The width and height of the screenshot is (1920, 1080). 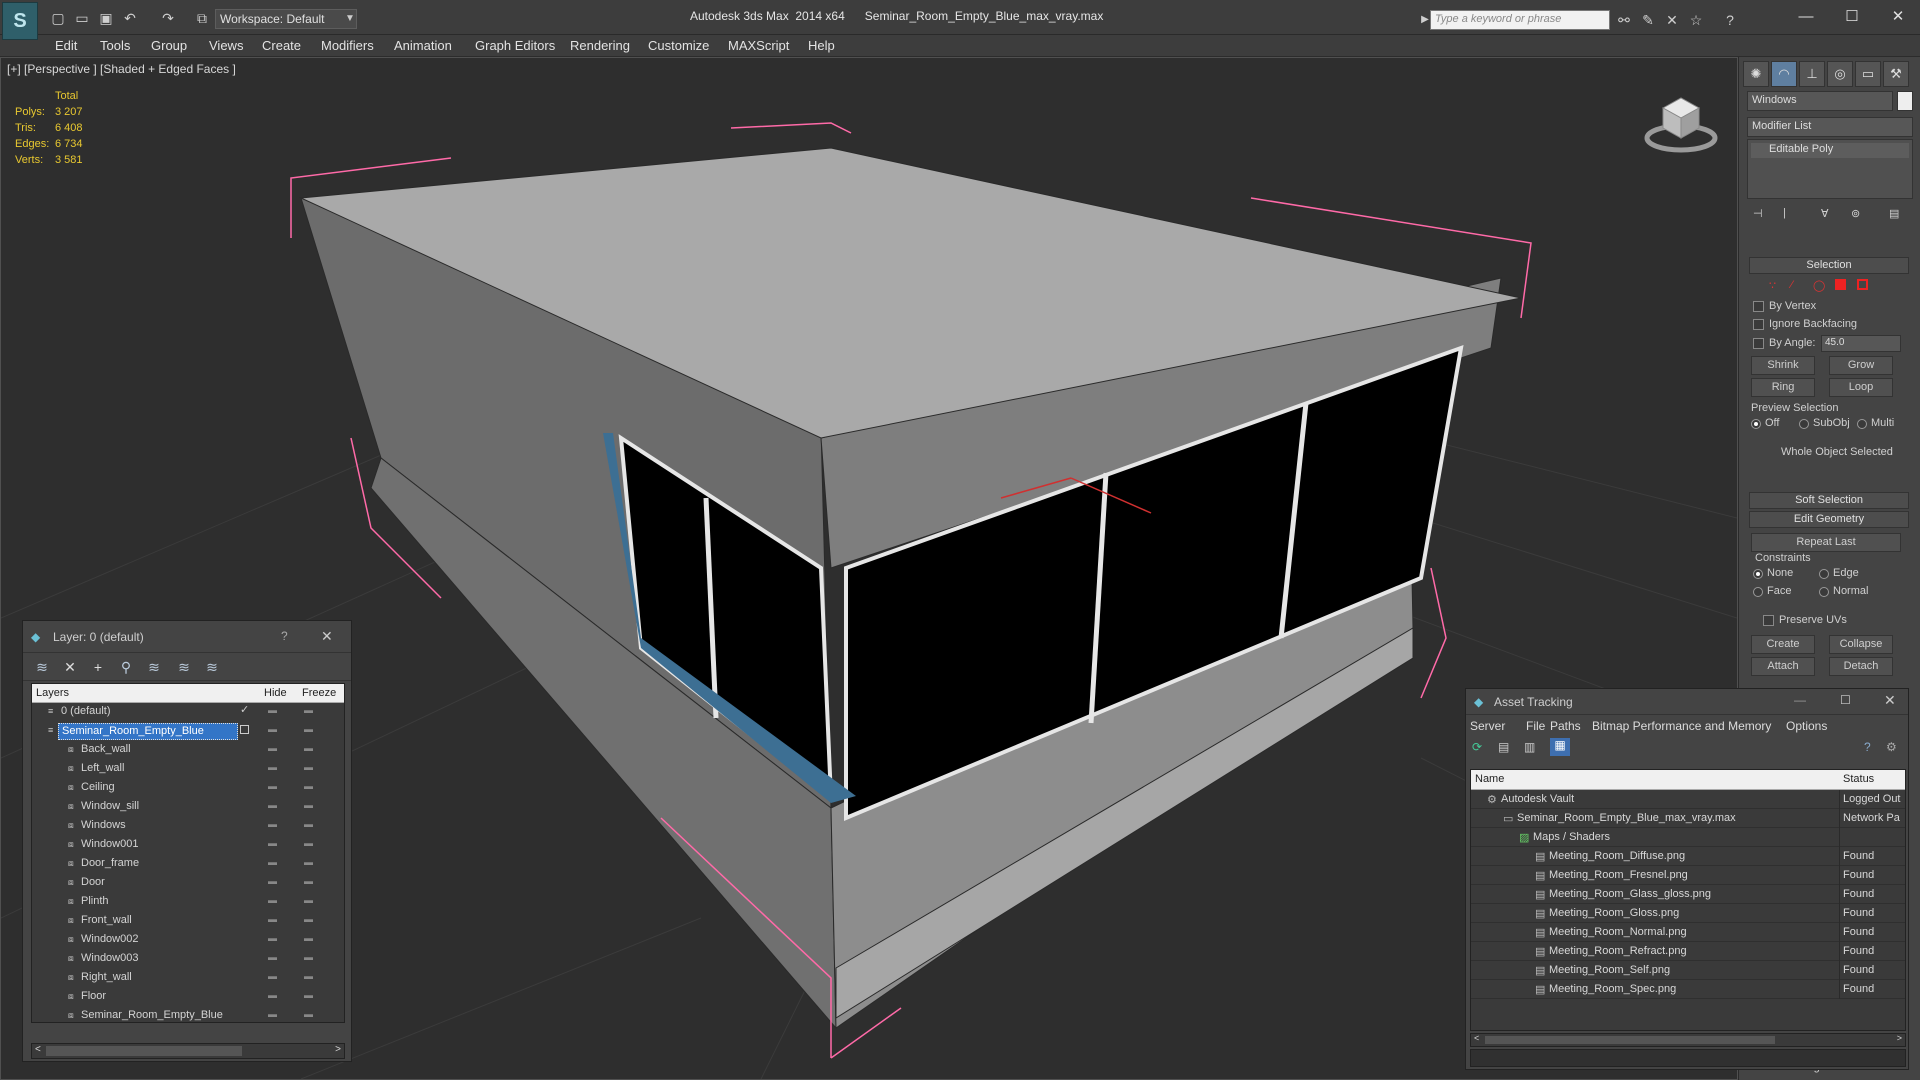 I want to click on list-view-icon: ▤, so click(x=1503, y=747).